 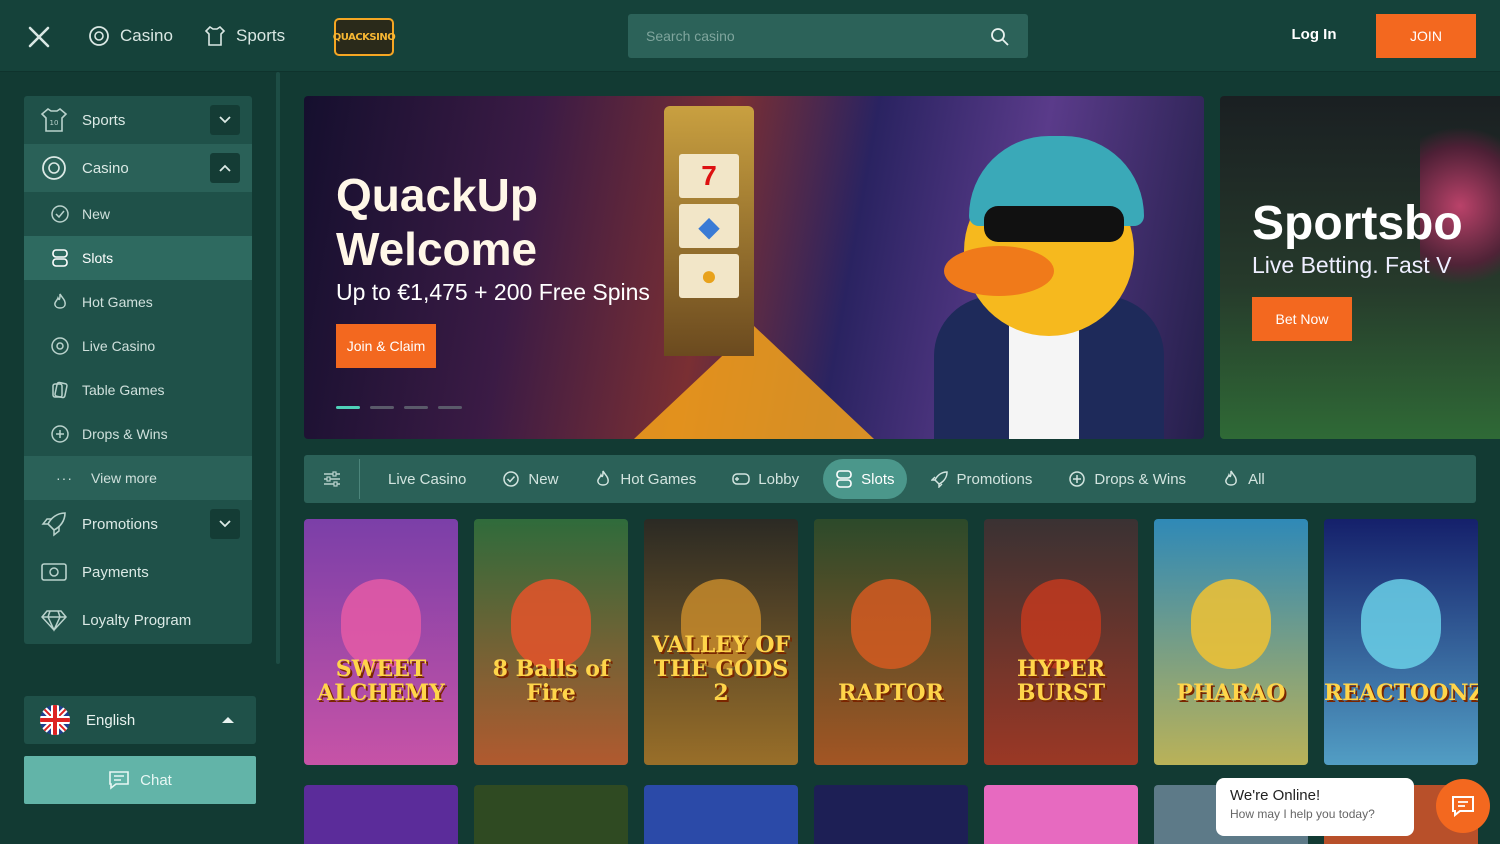 I want to click on game-tile: PHARAO, so click(x=1231, y=642).